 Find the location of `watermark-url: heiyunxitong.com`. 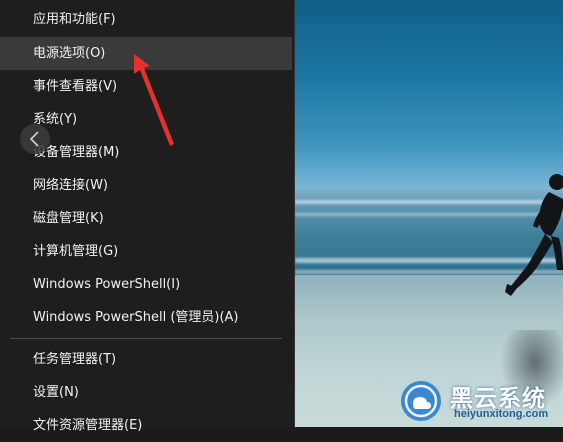

watermark-url: heiyunxitong.com is located at coordinates (501, 414).